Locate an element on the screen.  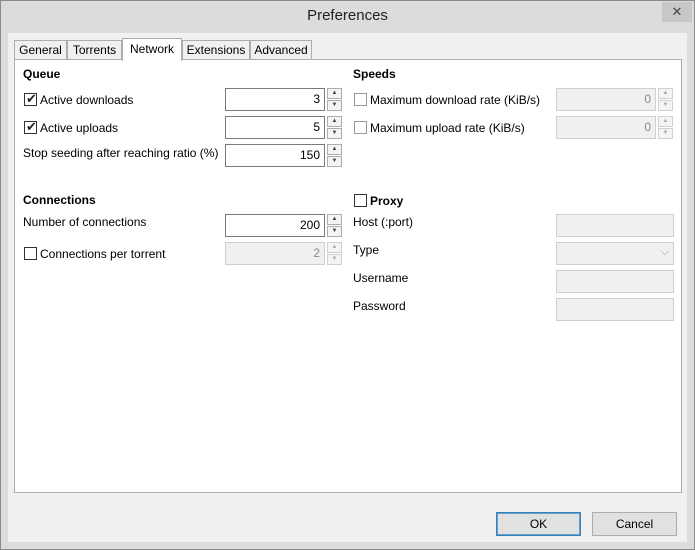
title-bar: Preferences ✕ is located at coordinates (347, 17).